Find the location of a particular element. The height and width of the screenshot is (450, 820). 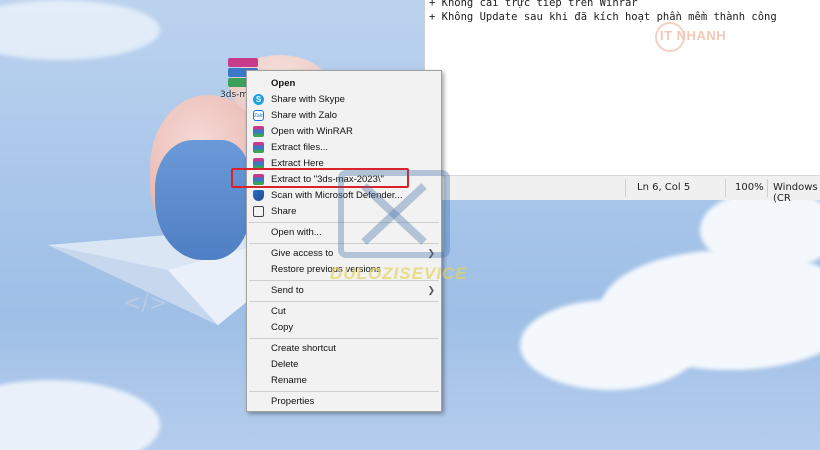

dulozi-watermark: DULOZISEVICE is located at coordinates (399, 273).